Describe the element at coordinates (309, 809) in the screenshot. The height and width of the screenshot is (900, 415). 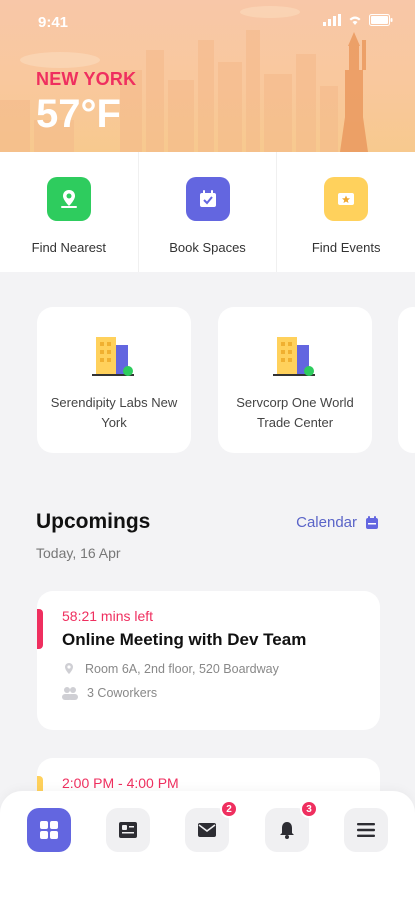
I see `notifications-badge: 3` at that location.